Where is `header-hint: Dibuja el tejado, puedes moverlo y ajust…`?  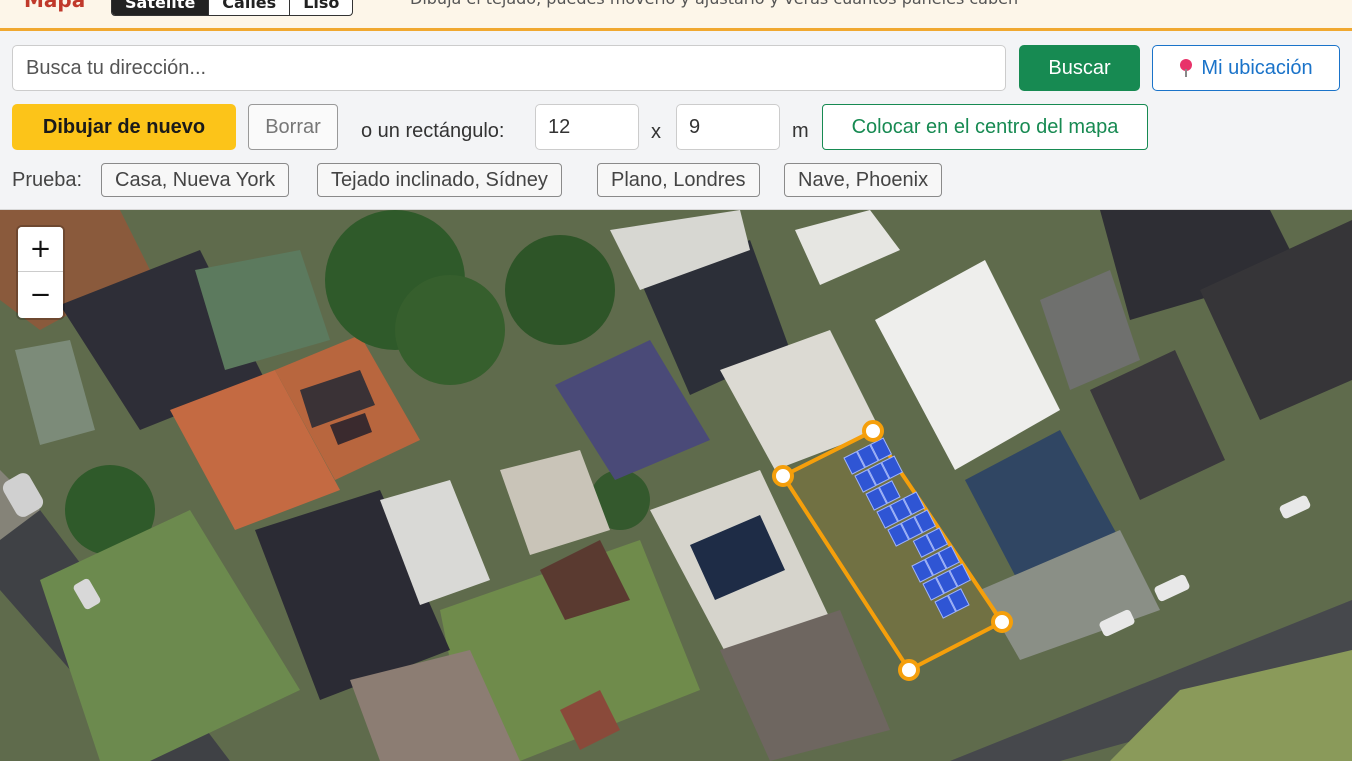 header-hint: Dibuja el tejado, puedes moverlo y ajust… is located at coordinates (714, 4).